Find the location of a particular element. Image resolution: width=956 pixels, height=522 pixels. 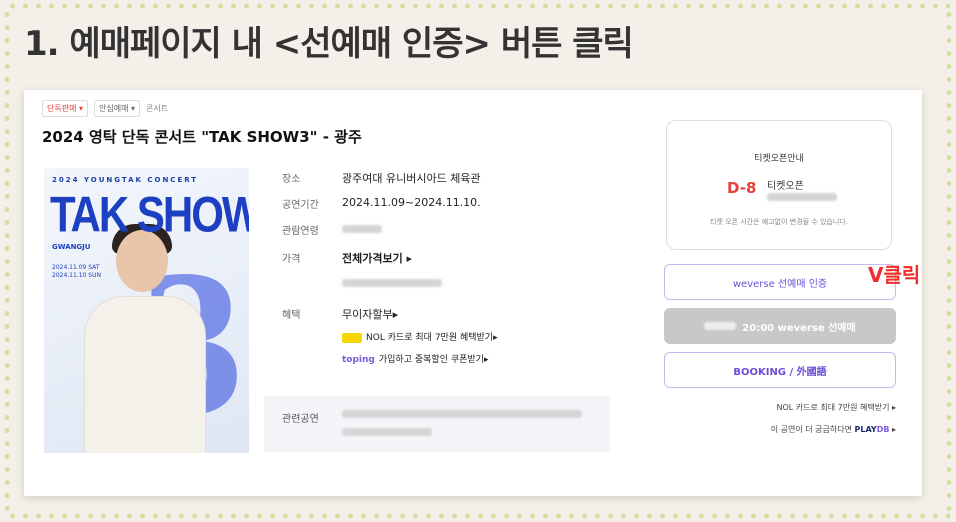

ticket-open-notice: 티켓 오픈 시간은 예고없이 변경될 수 있습니다. is located at coordinates (779, 222).